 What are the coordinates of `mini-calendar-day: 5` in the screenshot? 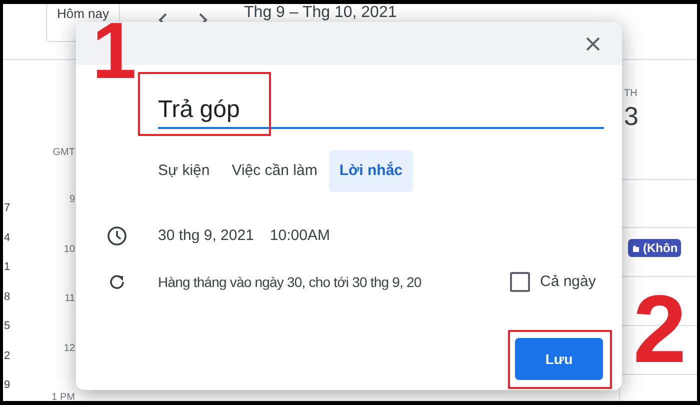 It's located at (10, 326).